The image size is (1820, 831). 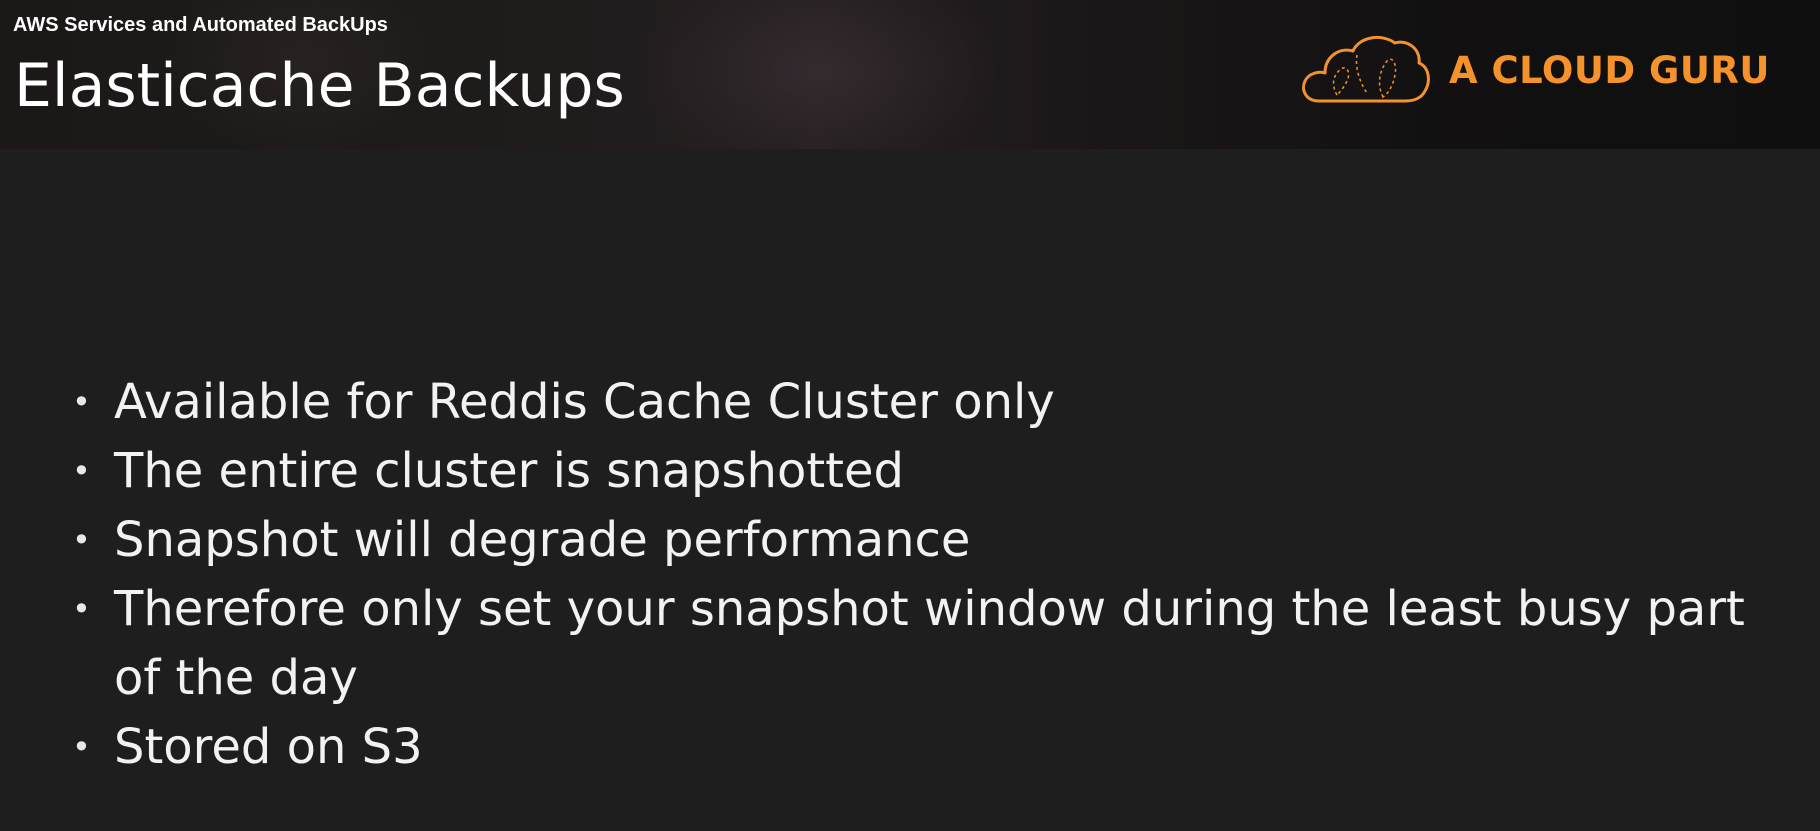 What do you see at coordinates (584, 402) in the screenshot?
I see `bullet-text: Available for Reddis Cache Cluster only` at bounding box center [584, 402].